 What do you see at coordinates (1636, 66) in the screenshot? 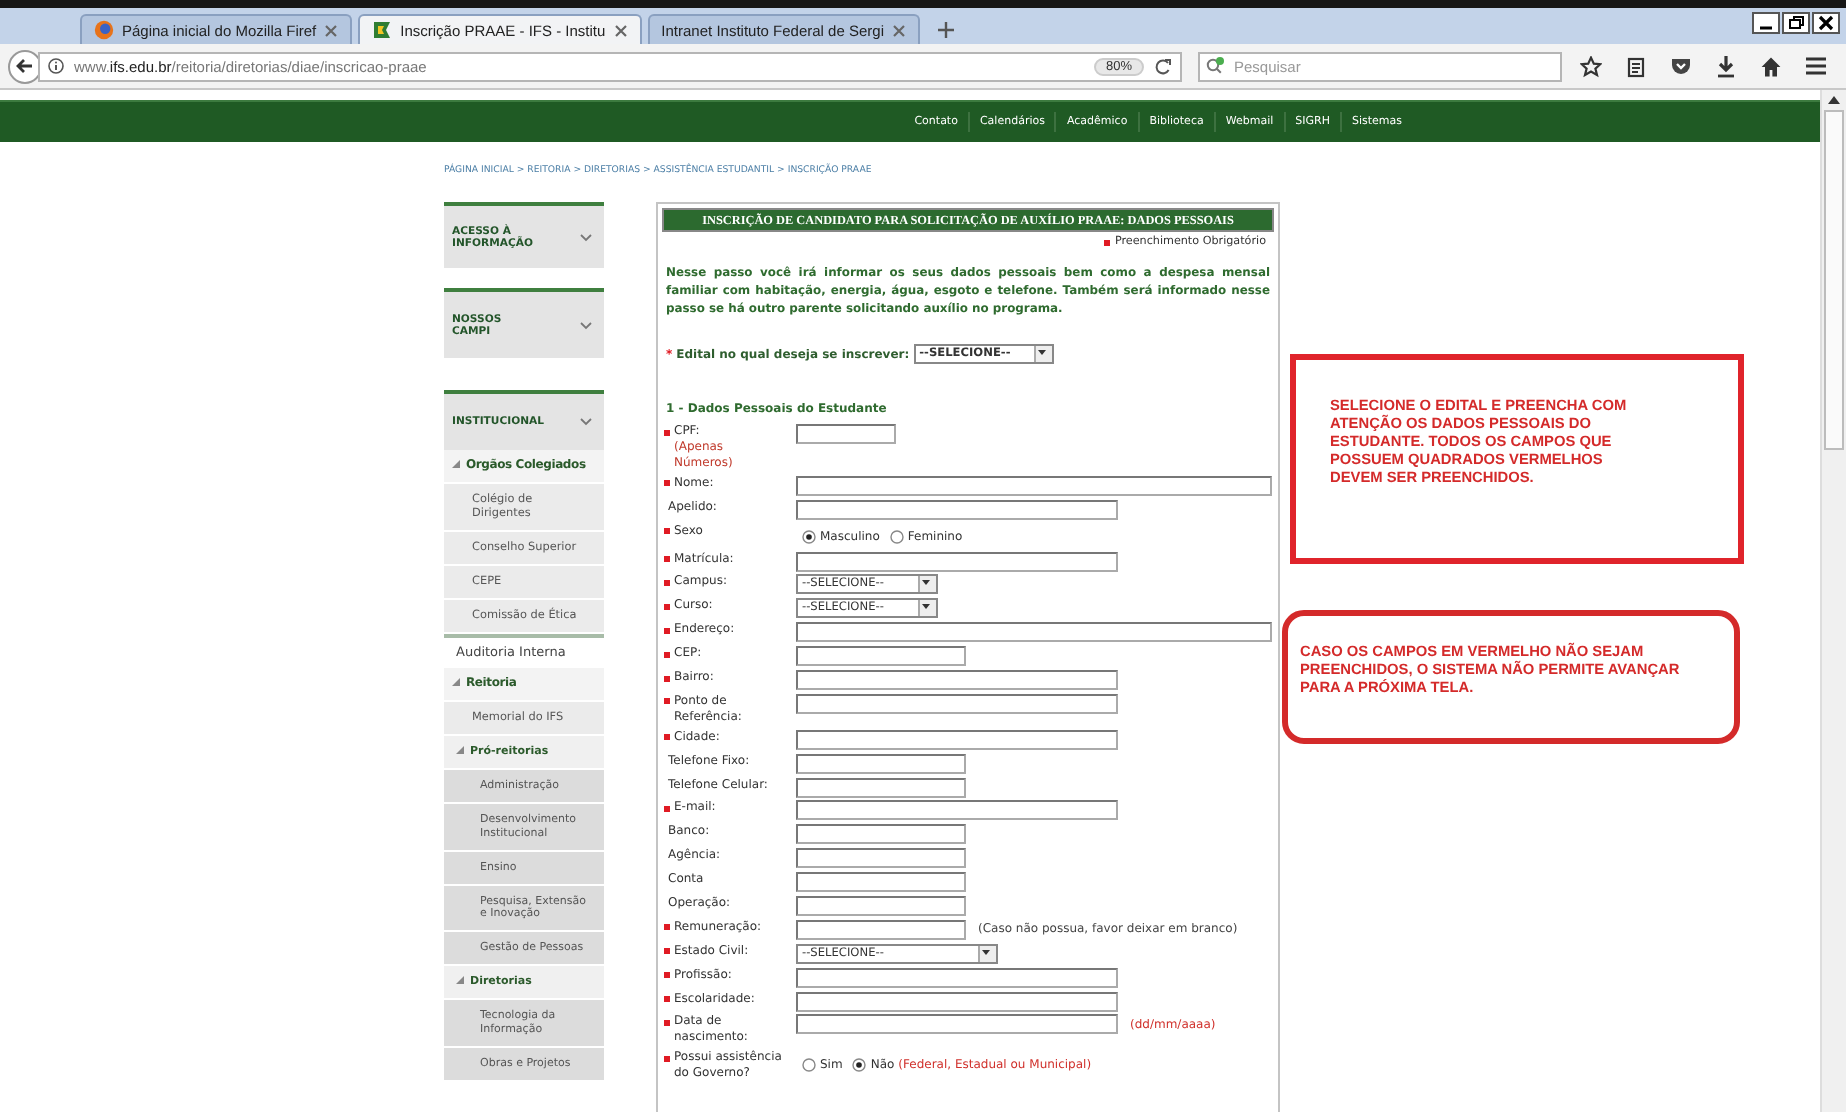
I see `clipboard-icon` at bounding box center [1636, 66].